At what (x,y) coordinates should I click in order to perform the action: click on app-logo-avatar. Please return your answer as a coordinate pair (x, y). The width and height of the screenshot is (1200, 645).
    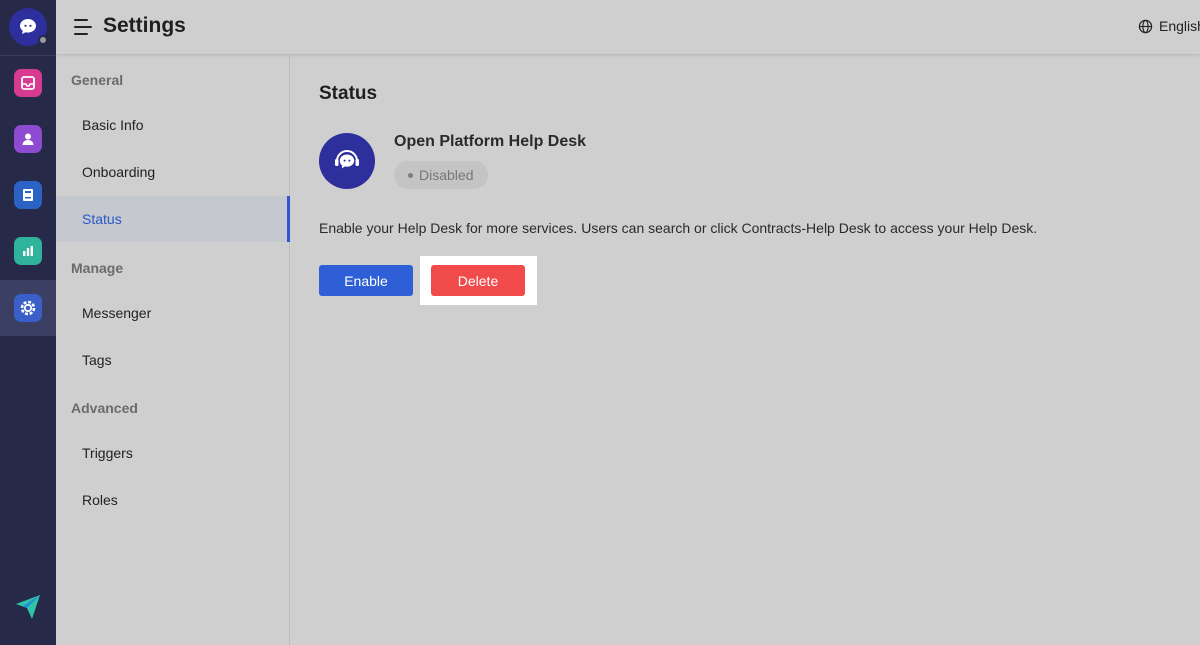
    Looking at the image, I should click on (28, 27).